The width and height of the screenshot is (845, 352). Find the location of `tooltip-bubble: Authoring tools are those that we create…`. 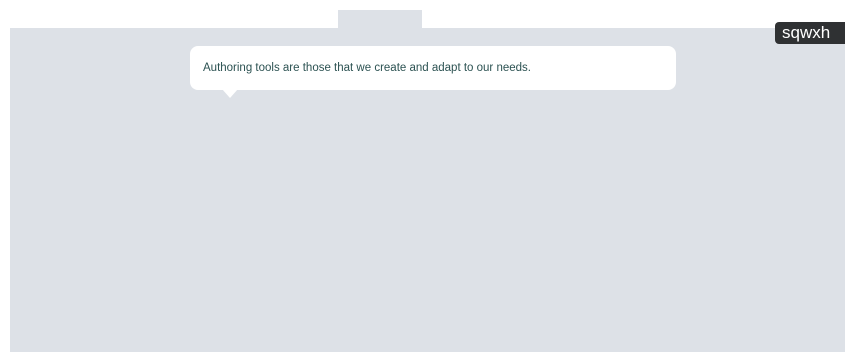

tooltip-bubble: Authoring tools are those that we create… is located at coordinates (433, 72).